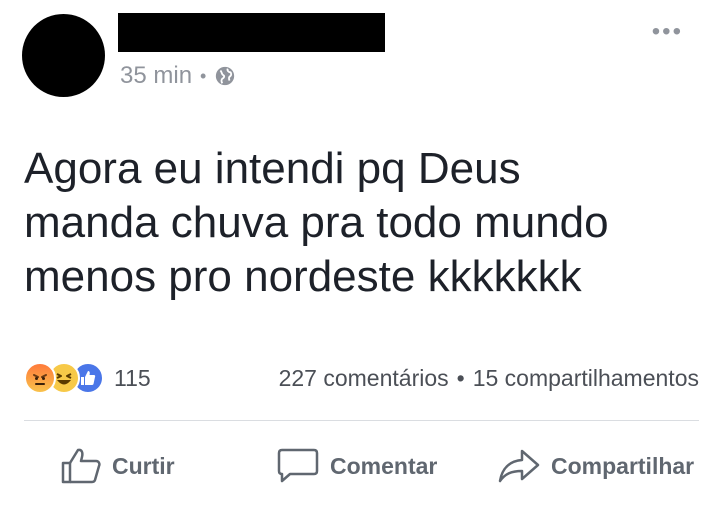 This screenshot has width=713, height=511. What do you see at coordinates (586, 378) in the screenshot?
I see `shares-count: 15 compartilhamentos` at bounding box center [586, 378].